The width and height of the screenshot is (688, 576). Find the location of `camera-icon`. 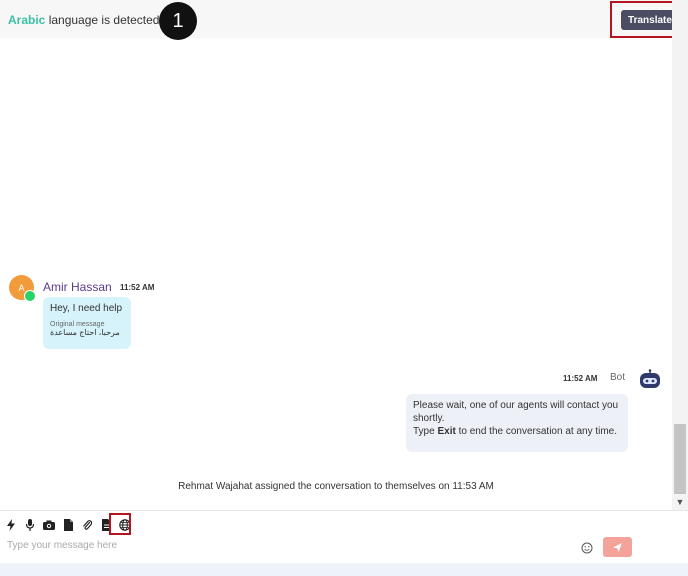

camera-icon is located at coordinates (49, 525).